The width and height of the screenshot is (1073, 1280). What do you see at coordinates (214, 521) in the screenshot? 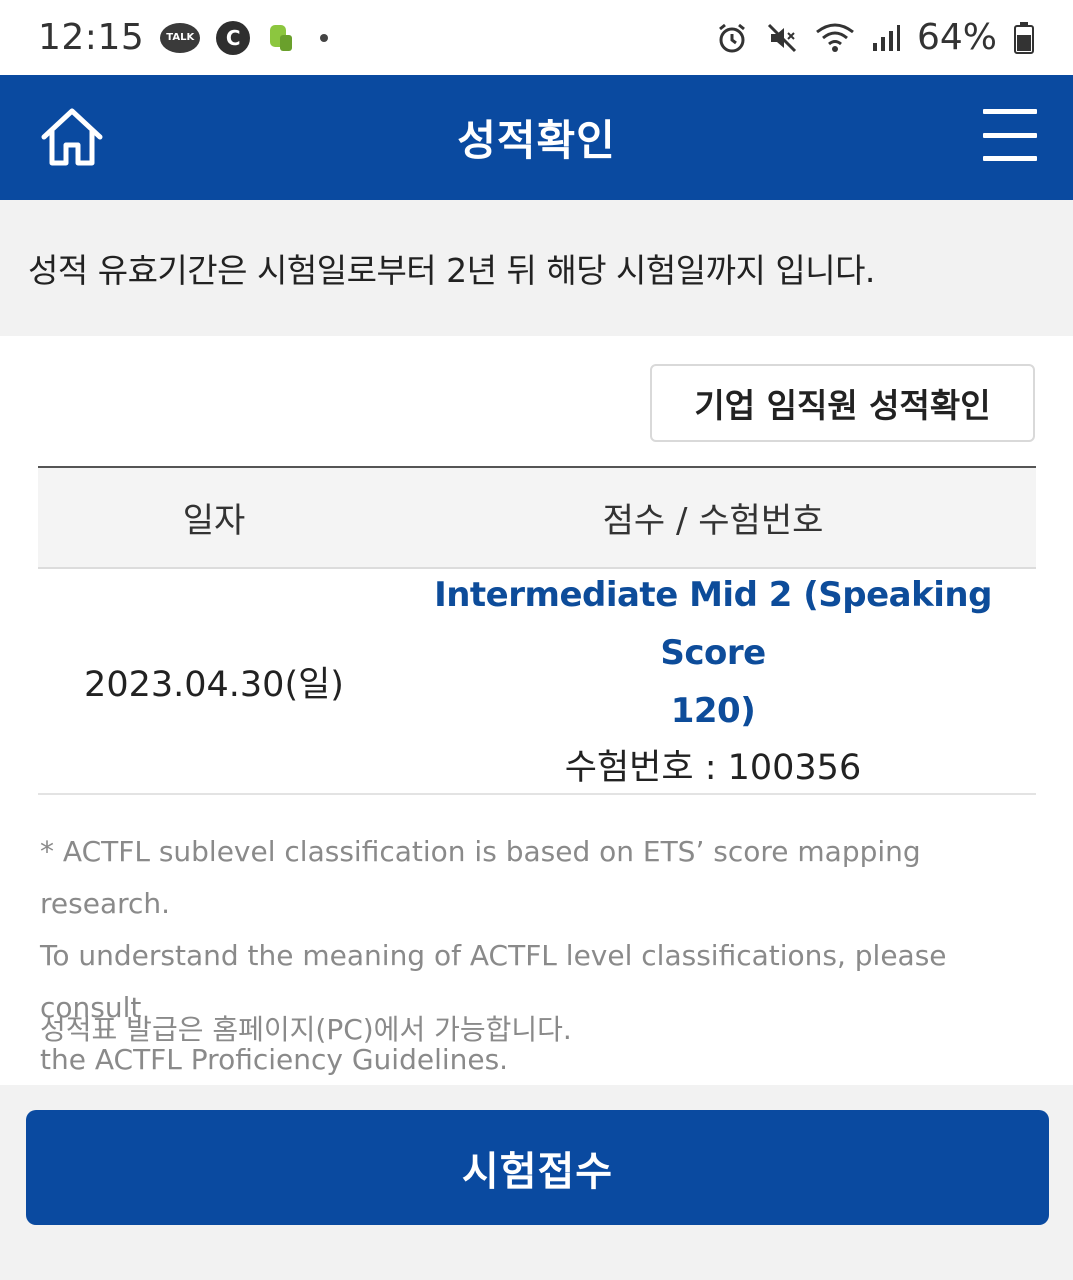
I see `header-date: 일자` at bounding box center [214, 521].